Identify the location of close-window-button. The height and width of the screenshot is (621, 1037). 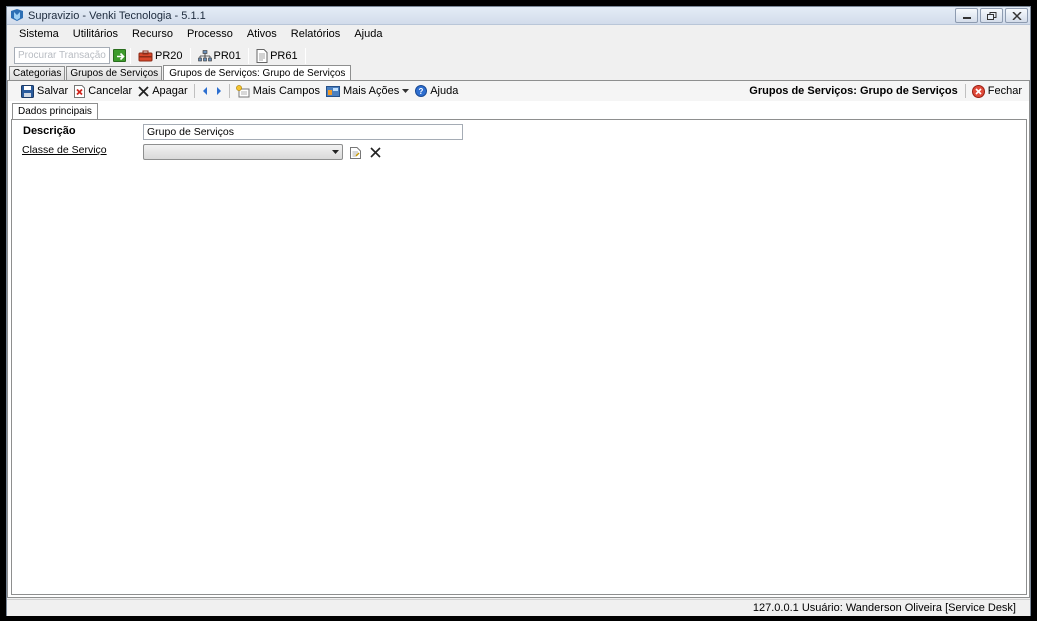
(1016, 15).